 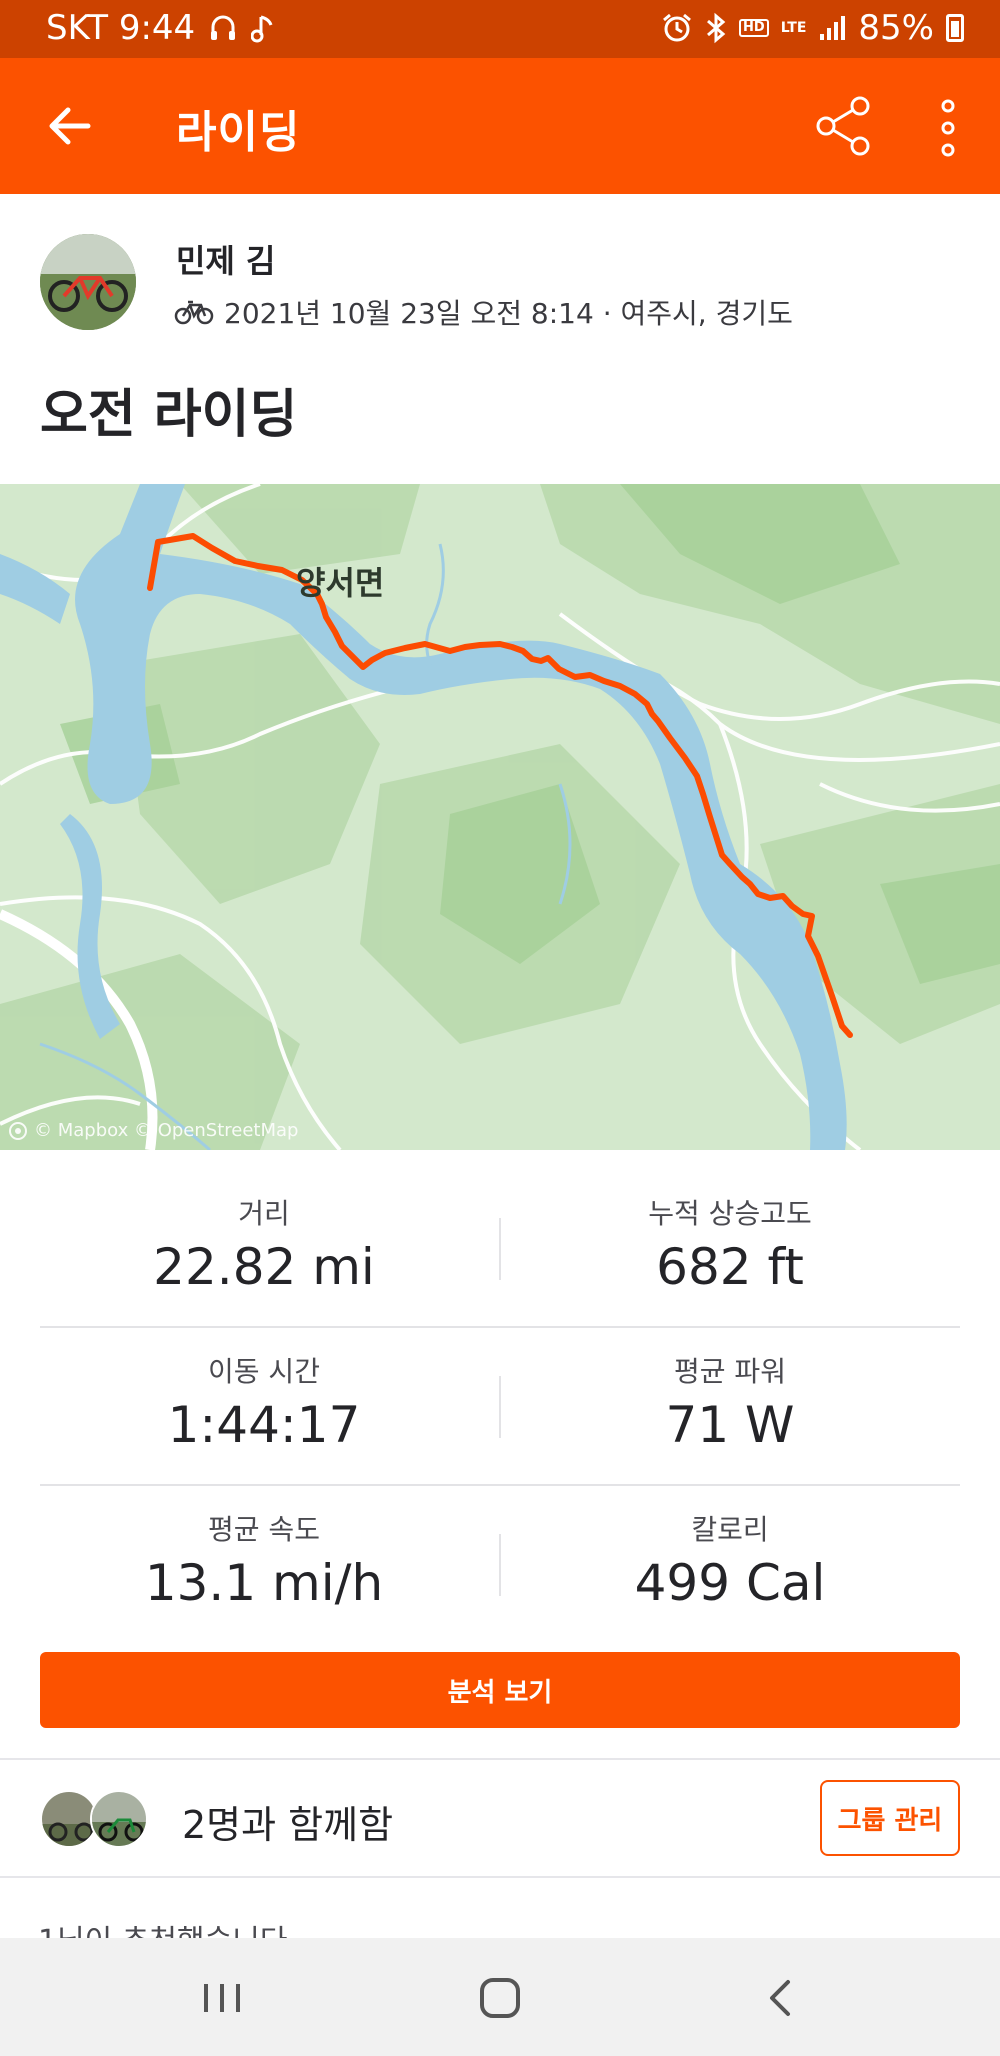 I want to click on stat-value: 682 ft, so click(x=730, y=1267).